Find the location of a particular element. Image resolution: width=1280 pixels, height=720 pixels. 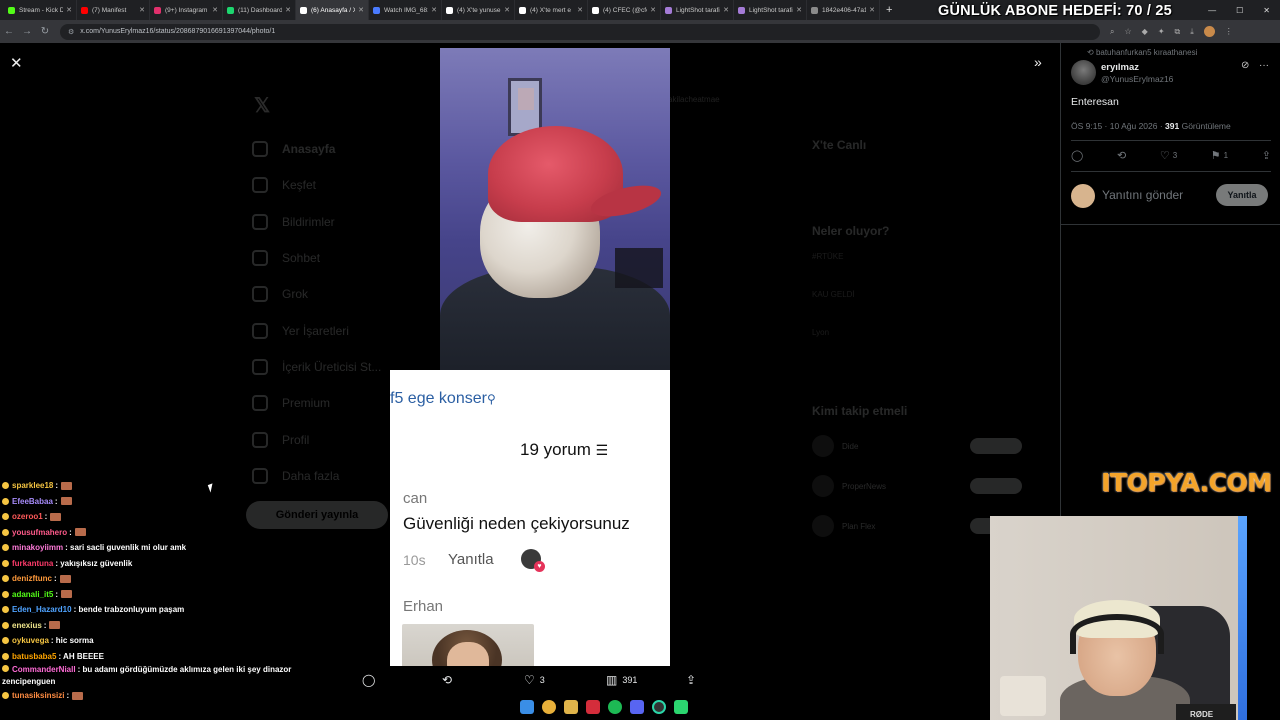

x-nav-item: Premium is located at coordinates (316, 403).